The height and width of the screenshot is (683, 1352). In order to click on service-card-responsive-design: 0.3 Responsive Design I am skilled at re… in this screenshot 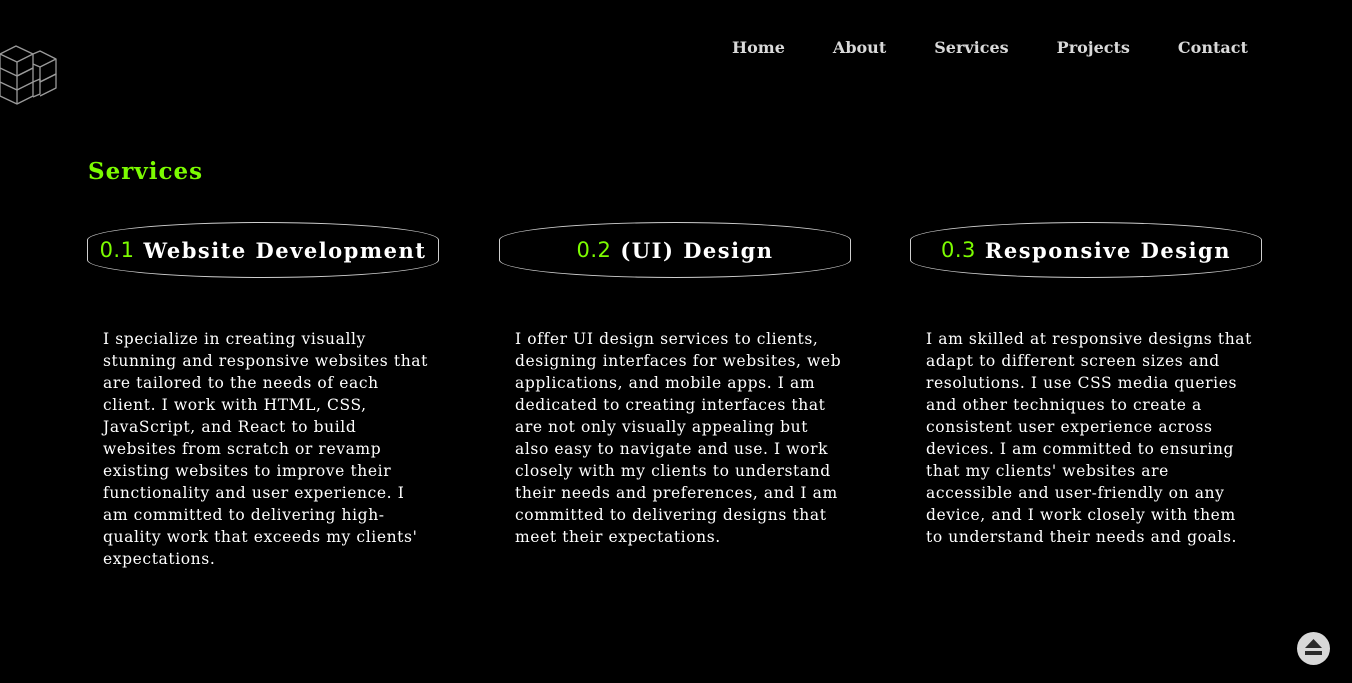, I will do `click(1086, 385)`.